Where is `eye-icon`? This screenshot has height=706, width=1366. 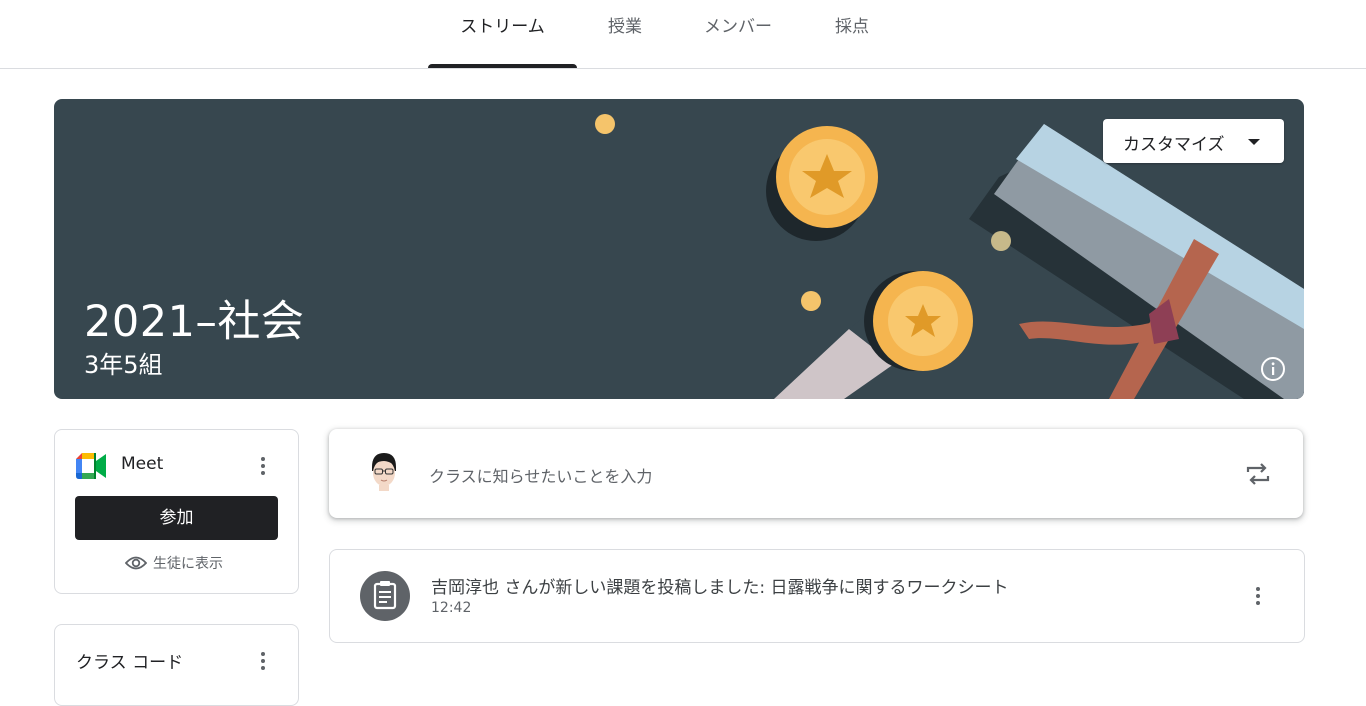
eye-icon is located at coordinates (136, 563).